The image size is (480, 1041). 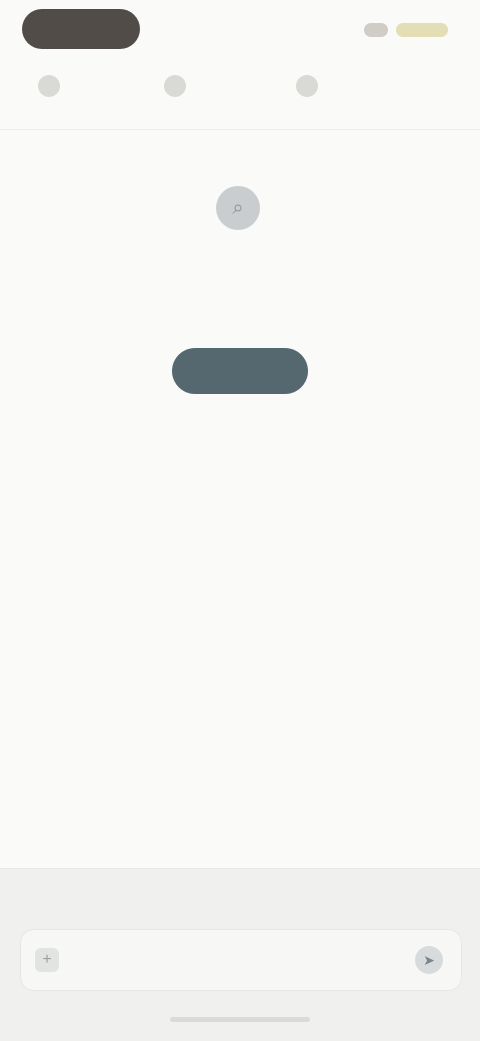 I want to click on search-icon: ⌕, so click(x=238, y=208).